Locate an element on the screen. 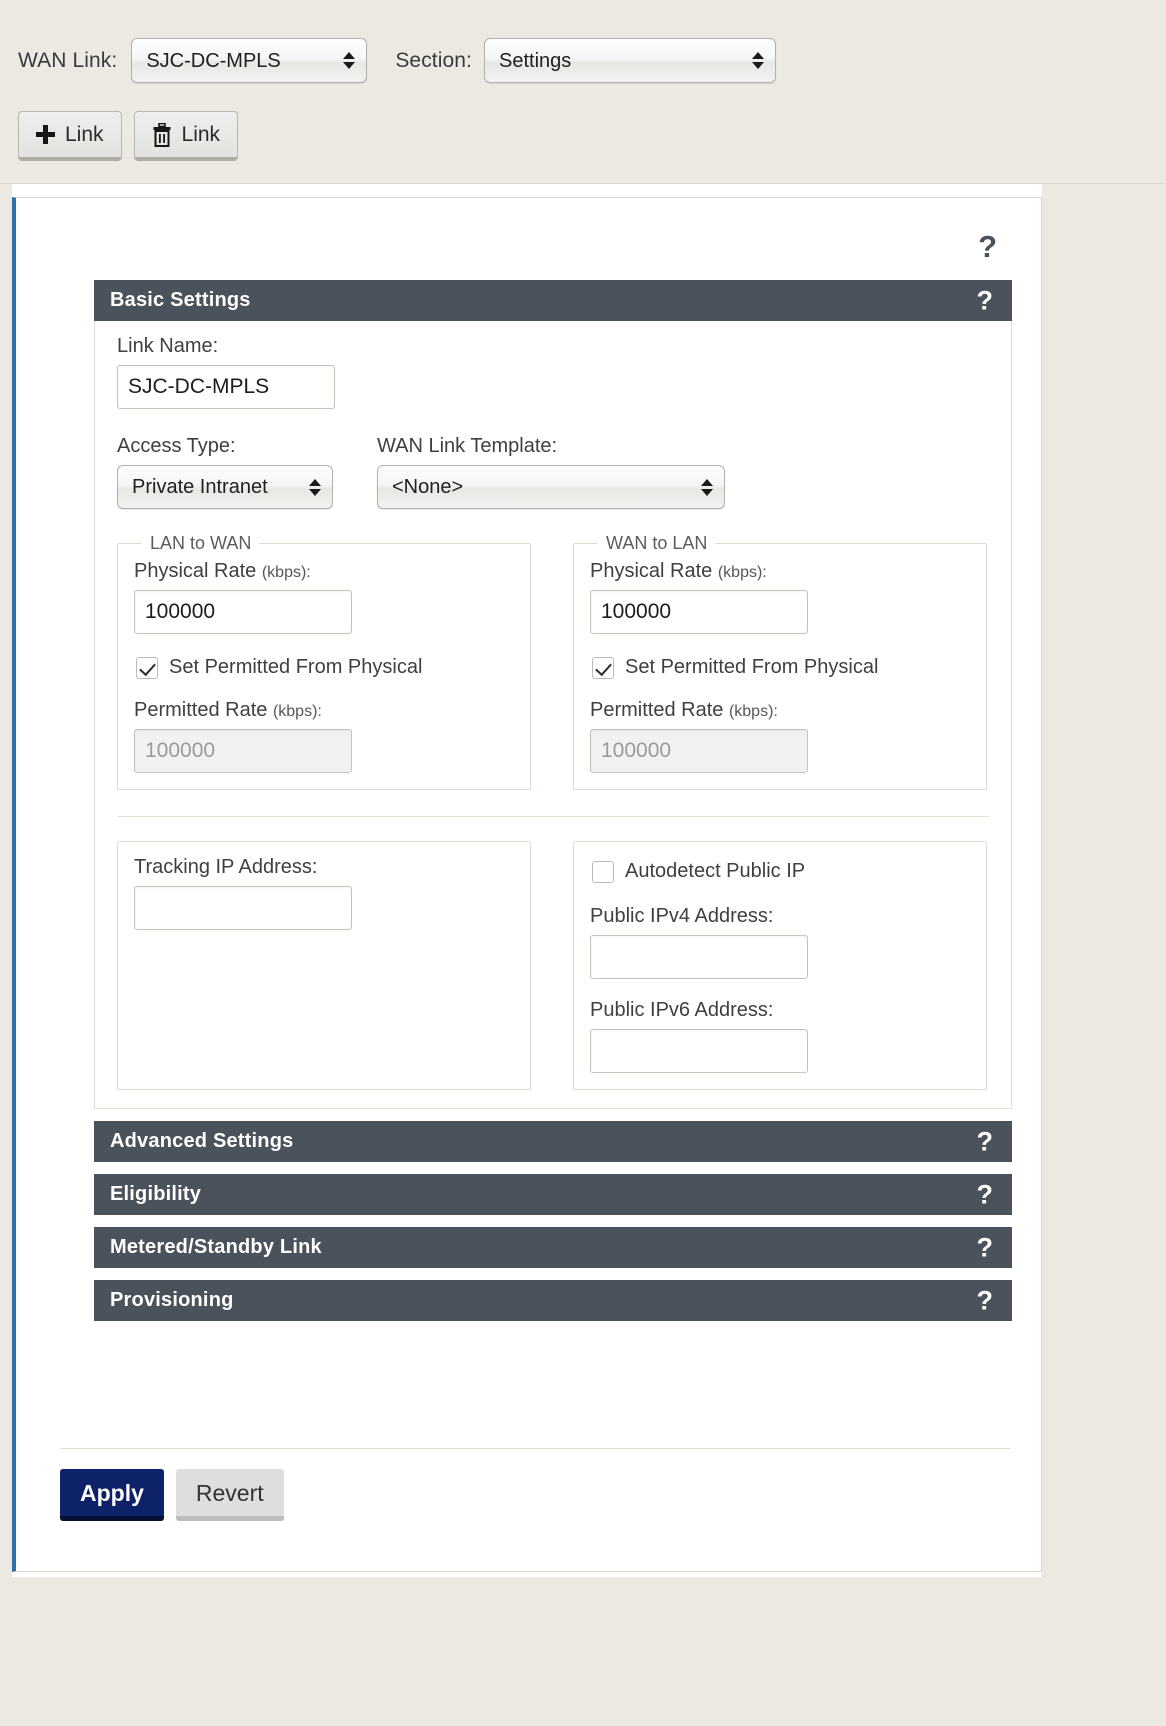  wan-link-select: SJC-DC-MPLS is located at coordinates (249, 60).